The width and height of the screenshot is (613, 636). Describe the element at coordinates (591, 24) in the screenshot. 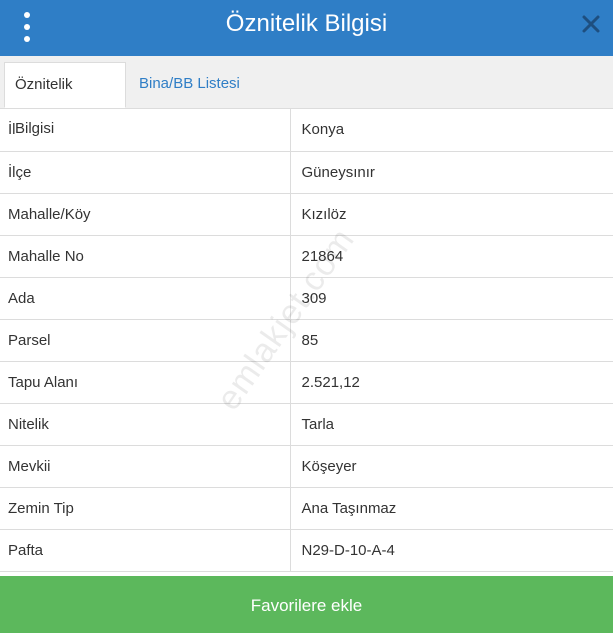

I see `close-icon` at that location.